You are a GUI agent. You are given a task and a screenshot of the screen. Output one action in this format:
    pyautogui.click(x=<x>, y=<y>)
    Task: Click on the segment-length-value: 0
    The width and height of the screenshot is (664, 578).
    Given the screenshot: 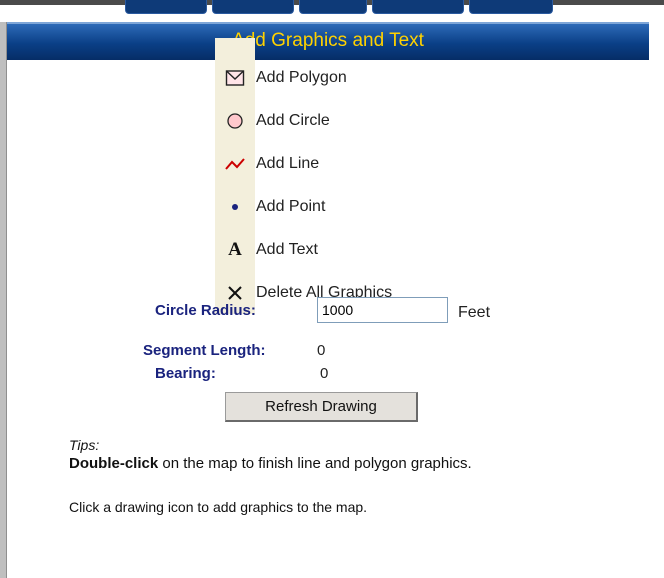 What is the action you would take?
    pyautogui.click(x=321, y=350)
    